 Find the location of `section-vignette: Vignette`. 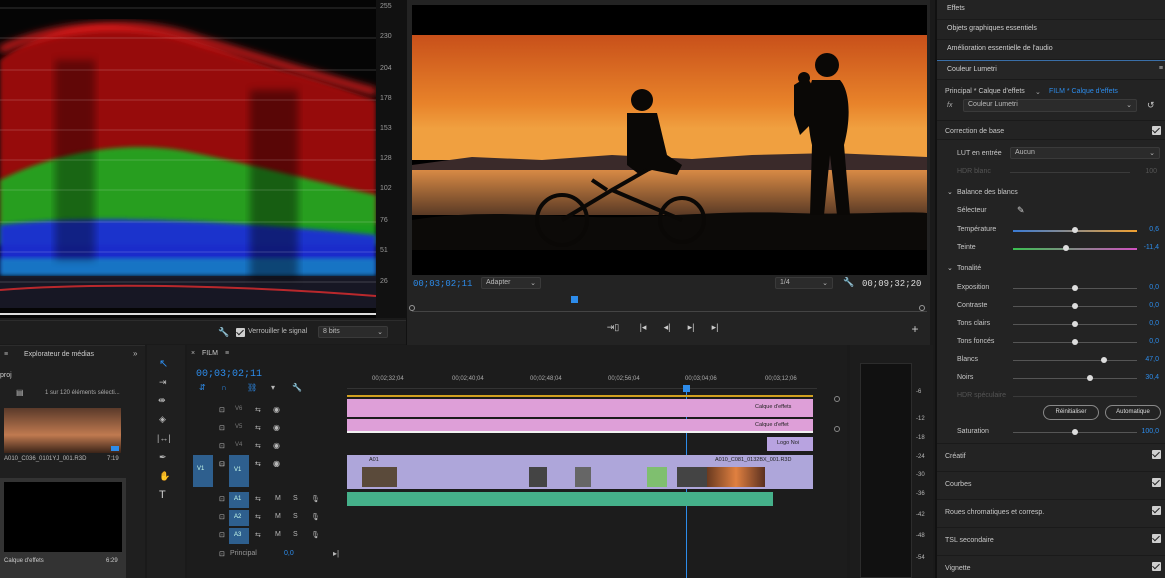

section-vignette: Vignette is located at coordinates (1051, 566).